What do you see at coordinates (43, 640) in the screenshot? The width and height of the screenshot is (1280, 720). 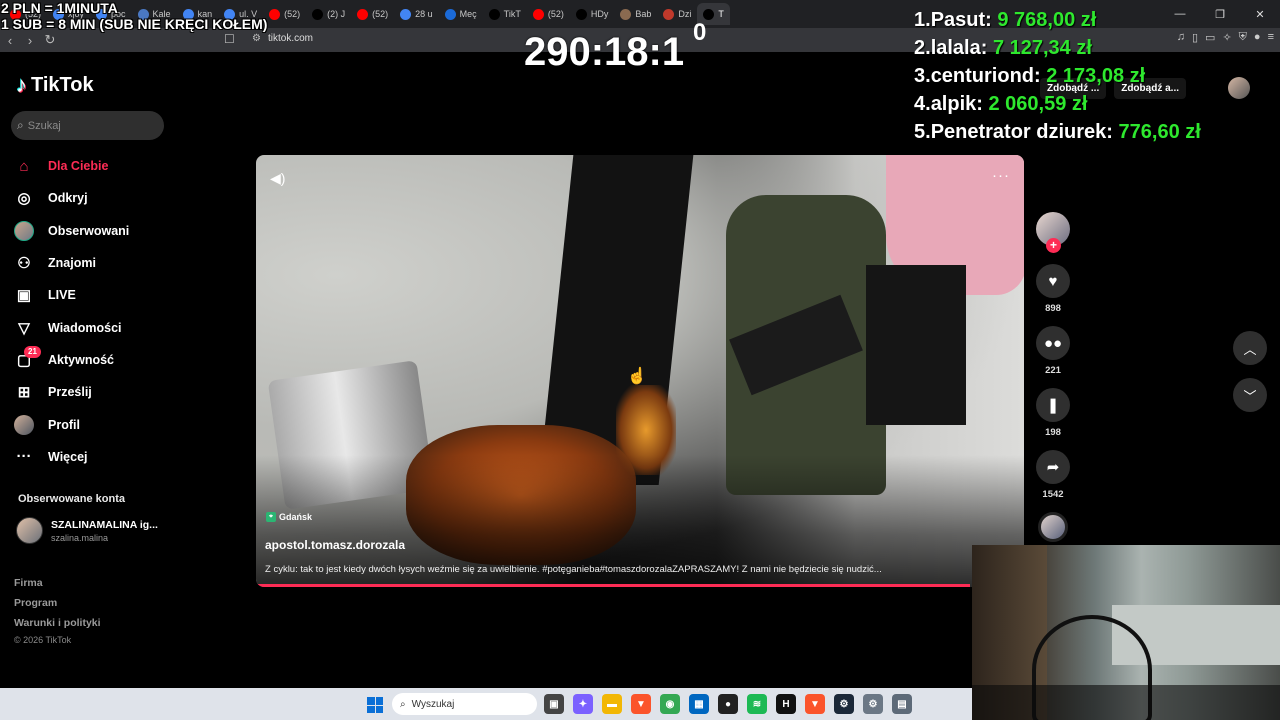 I see `copyright: © 2026 TikTok` at bounding box center [43, 640].